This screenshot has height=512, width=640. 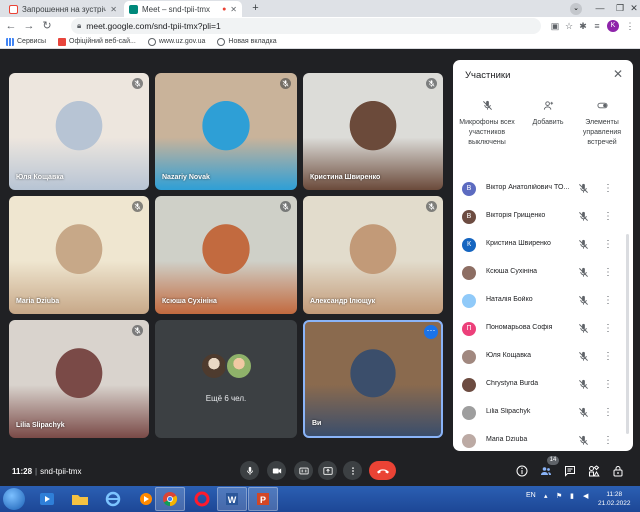 What do you see at coordinates (543, 357) in the screenshot?
I see `participant-row: Юля Кощавка ⋮` at bounding box center [543, 357].